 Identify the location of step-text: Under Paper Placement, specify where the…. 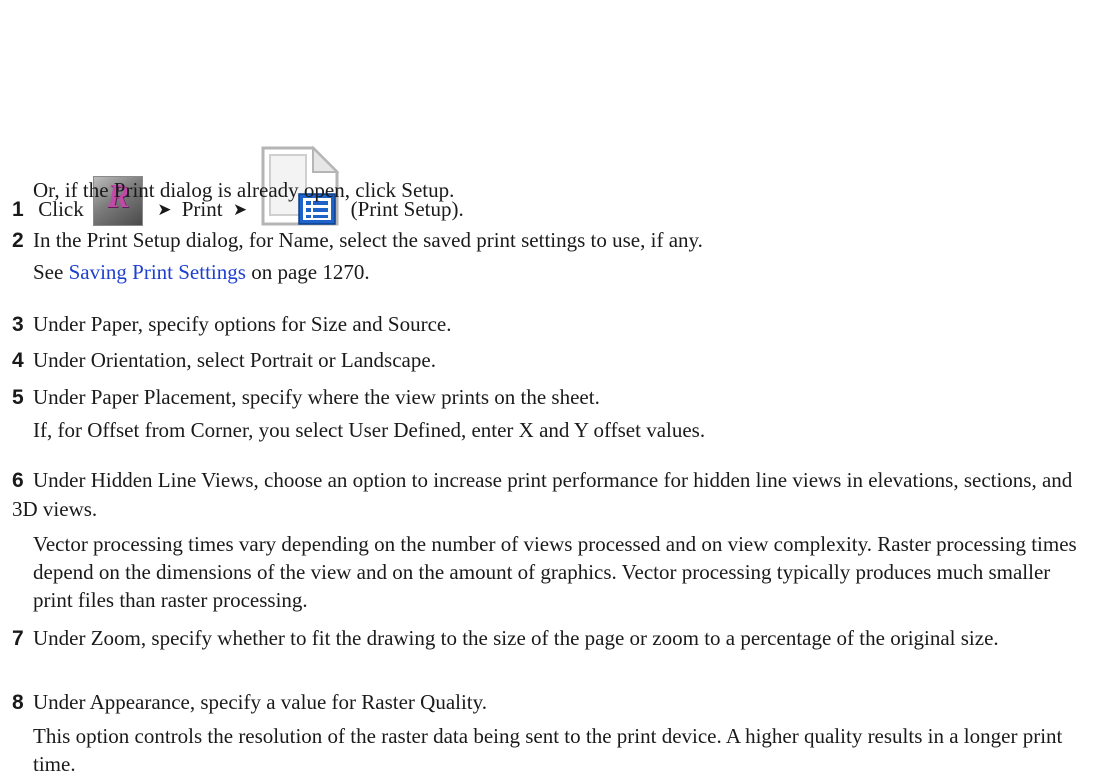
(316, 397).